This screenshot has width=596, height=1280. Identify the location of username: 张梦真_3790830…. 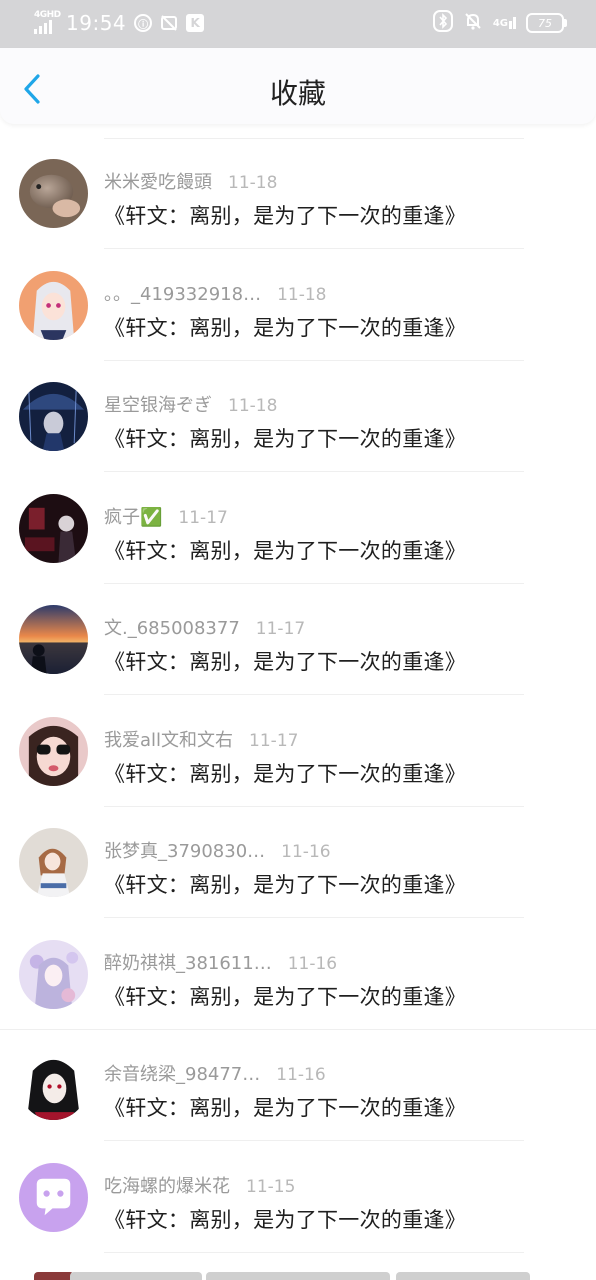
(184, 850).